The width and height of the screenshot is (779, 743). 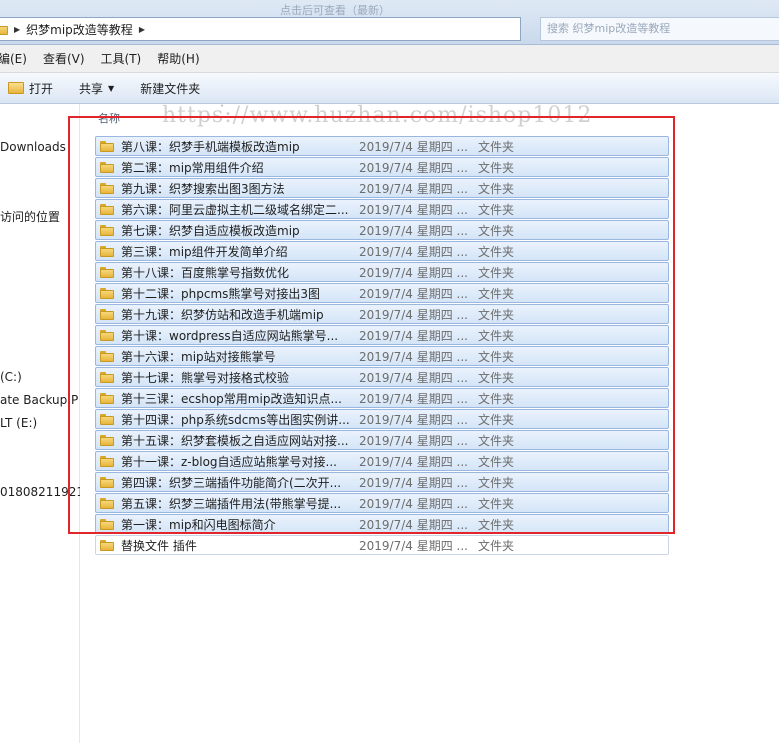 I want to click on menu-tools: 工具(T), so click(x=121, y=58).